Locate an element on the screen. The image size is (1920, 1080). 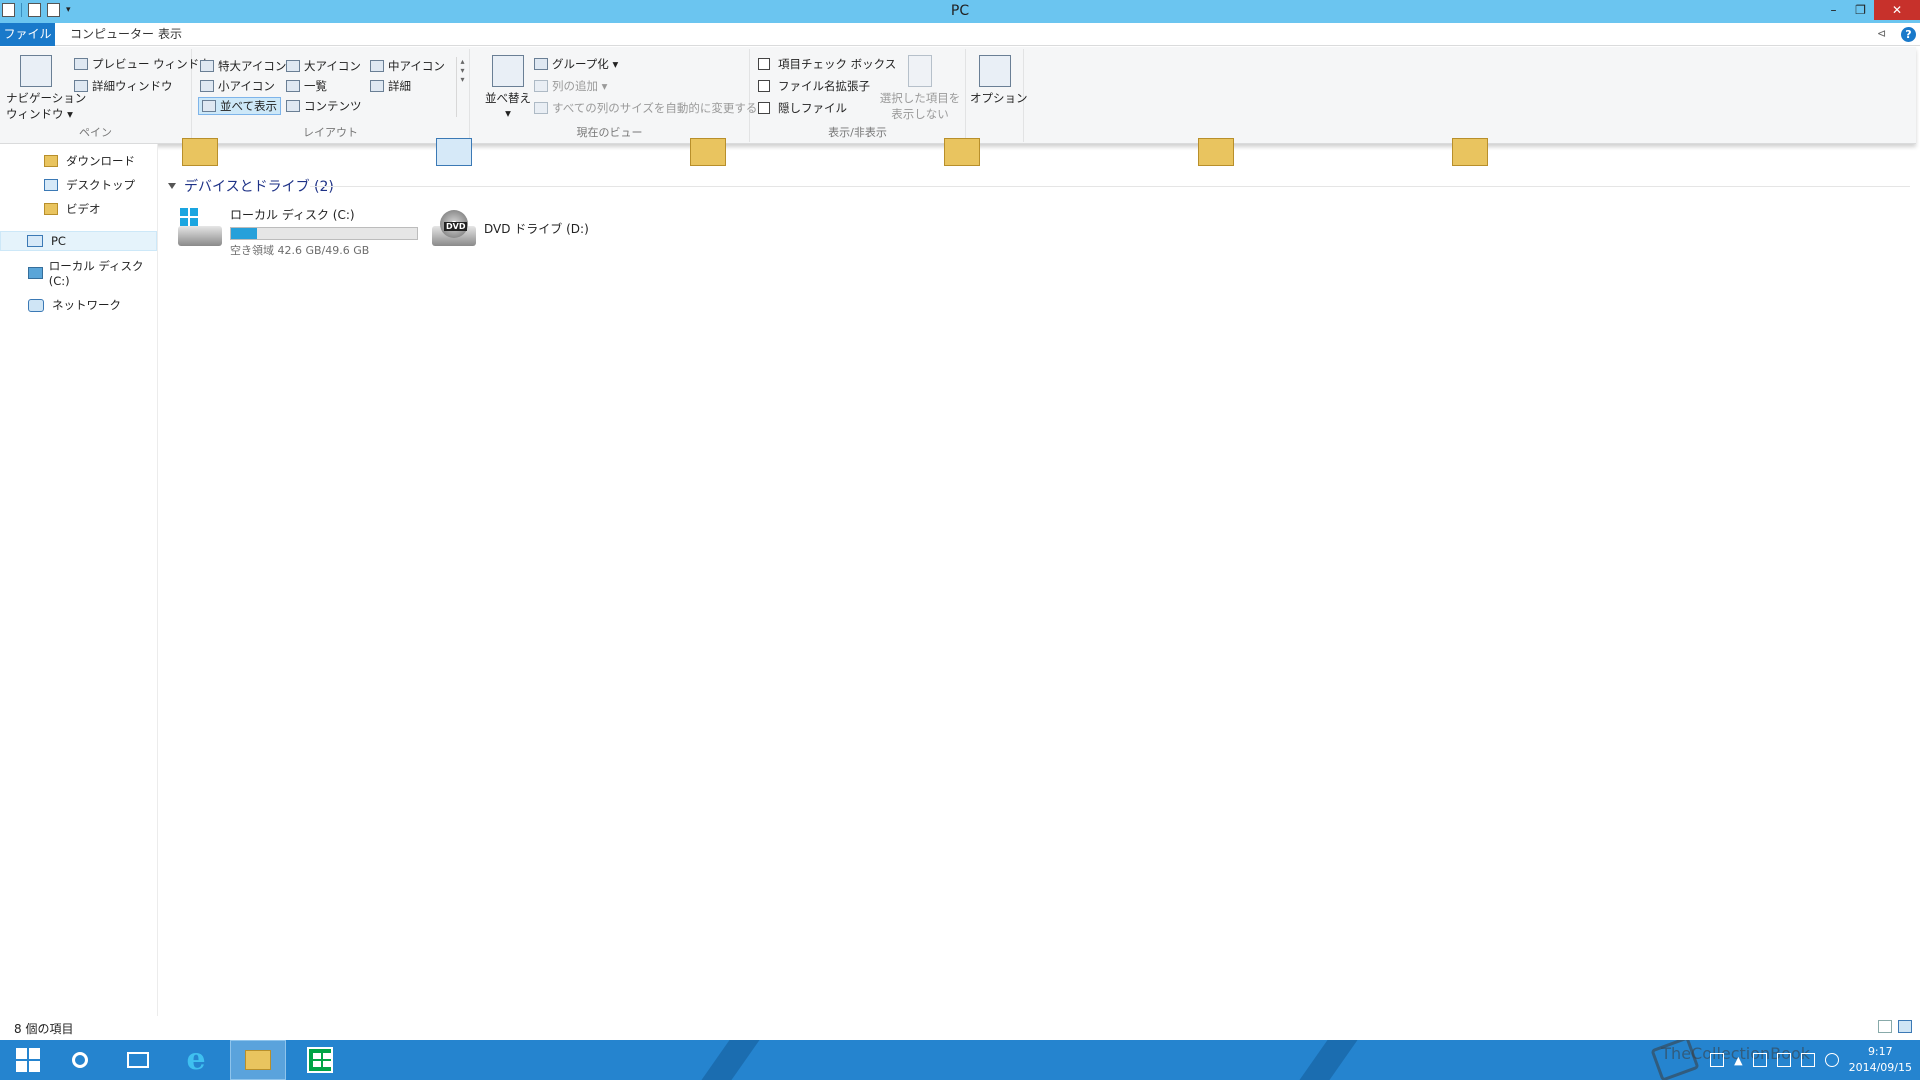
hide-selected-label: 選択した項目を is located at coordinates (920, 98).